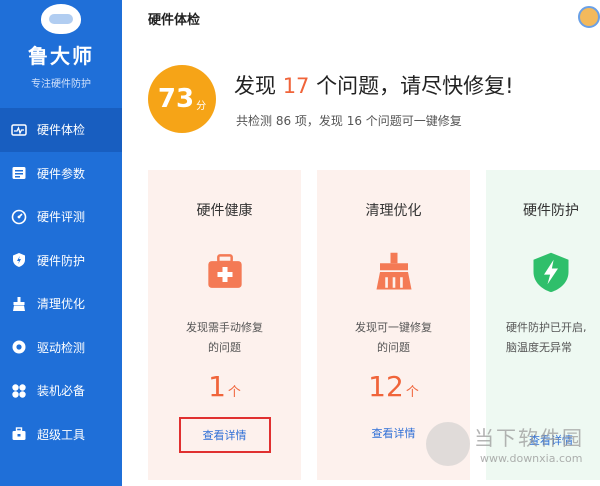 The height and width of the screenshot is (486, 600). What do you see at coordinates (531, 458) in the screenshot?
I see `watermark-url: www.downxia.com` at bounding box center [531, 458].